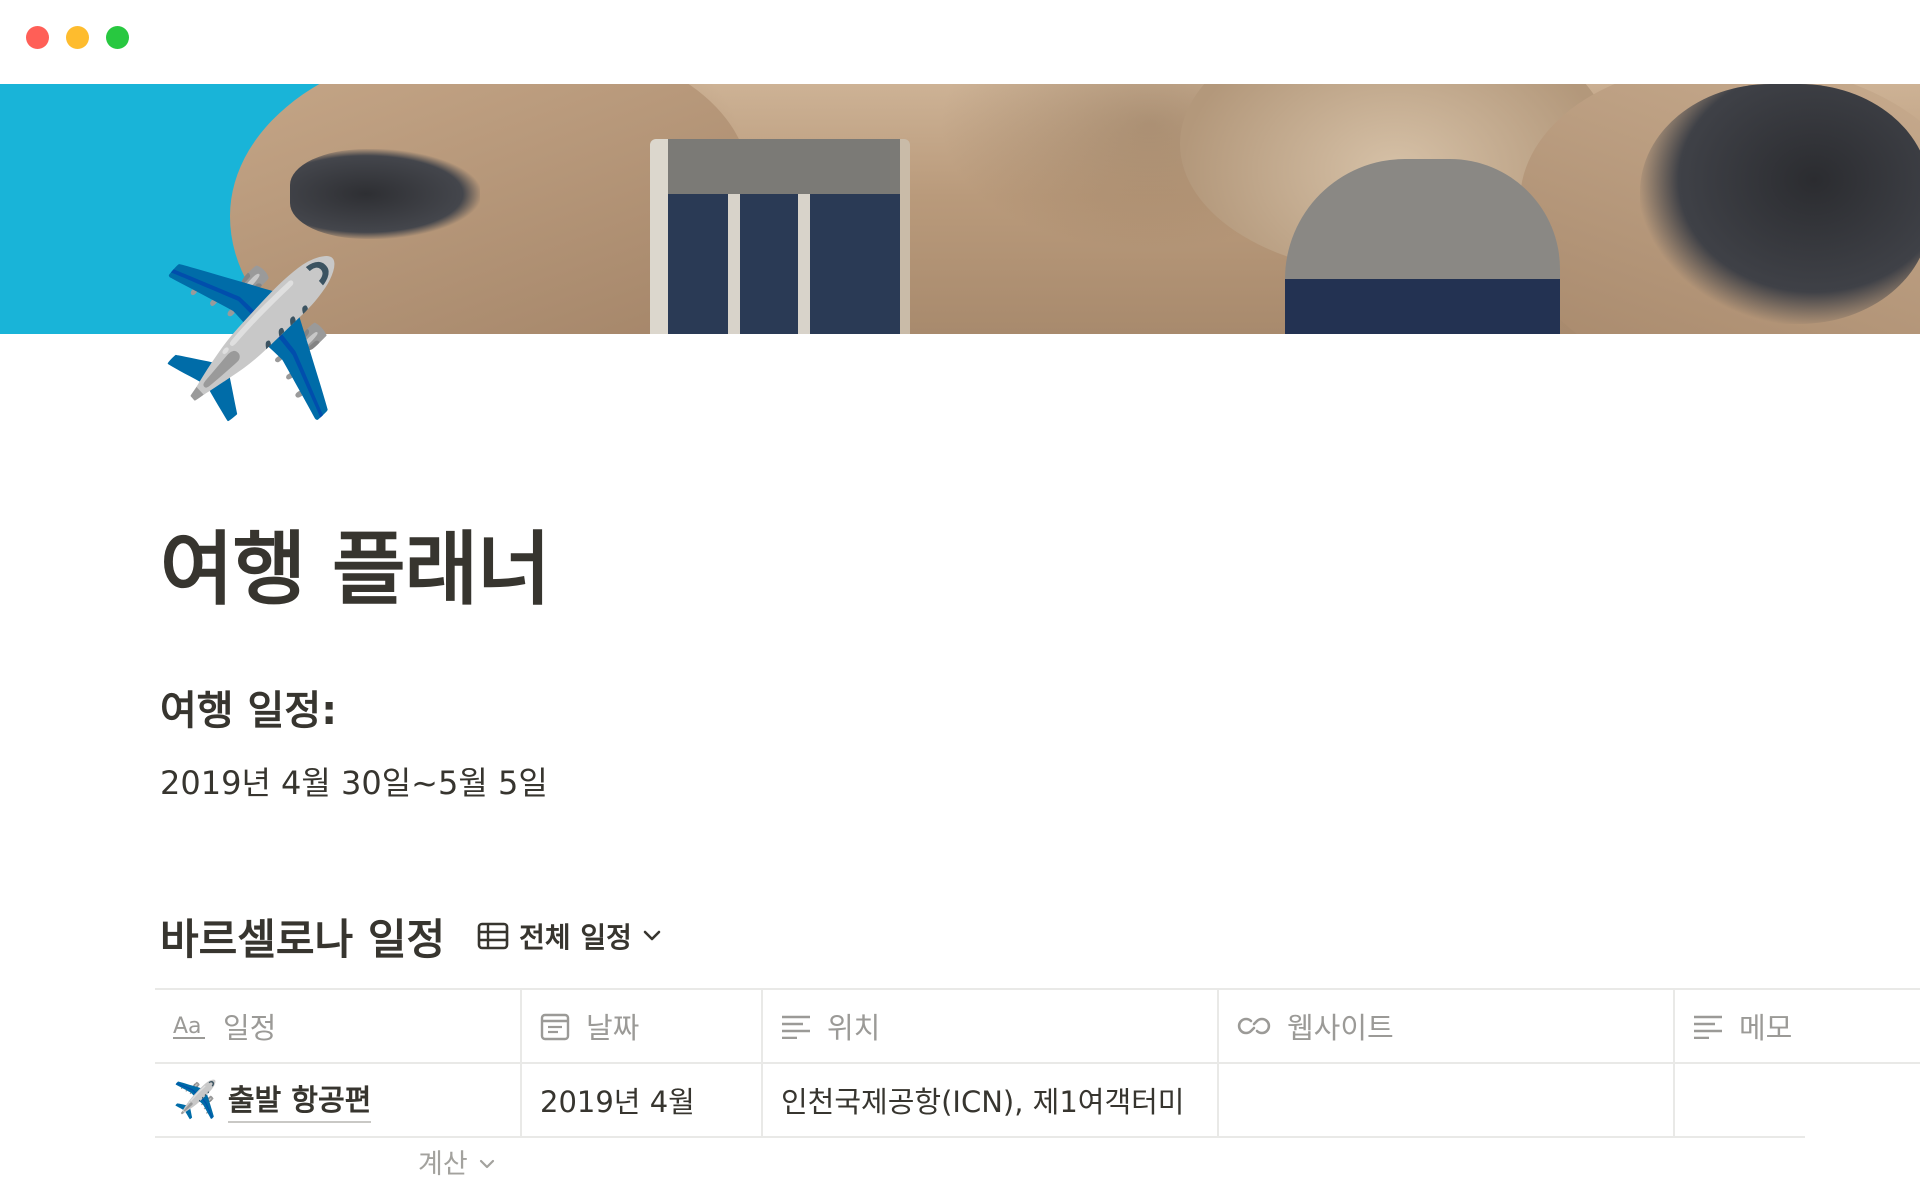  I want to click on text-title-icon: Aa, so click(190, 1026).